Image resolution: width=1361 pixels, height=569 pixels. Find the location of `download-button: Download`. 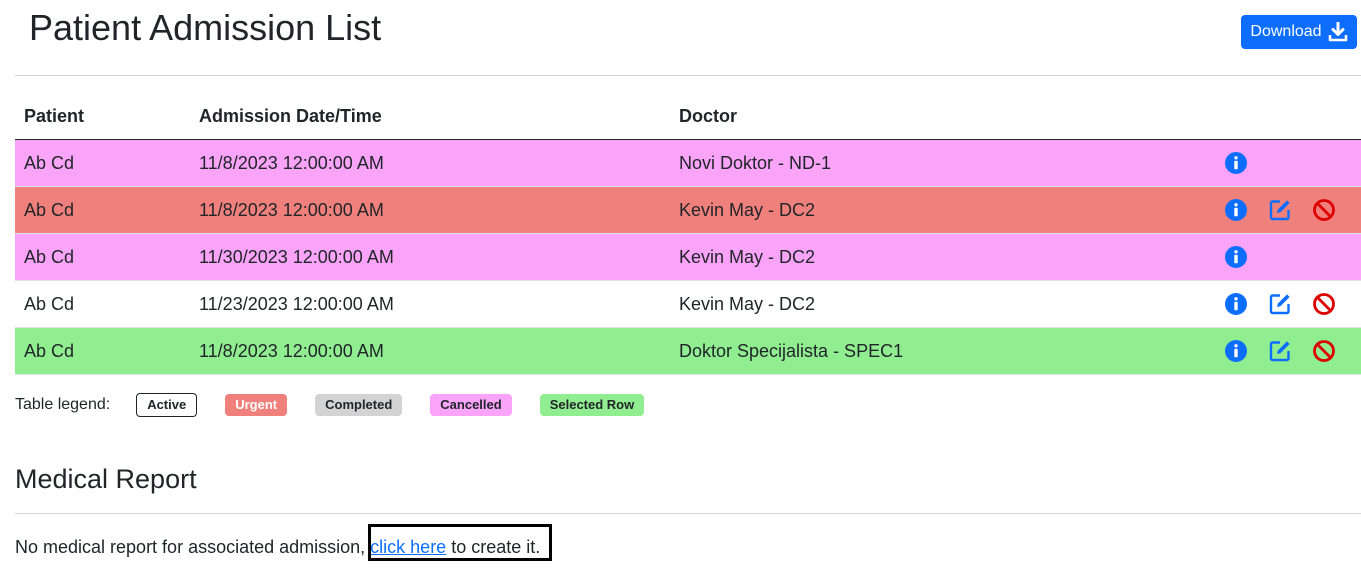

download-button: Download is located at coordinates (1299, 32).